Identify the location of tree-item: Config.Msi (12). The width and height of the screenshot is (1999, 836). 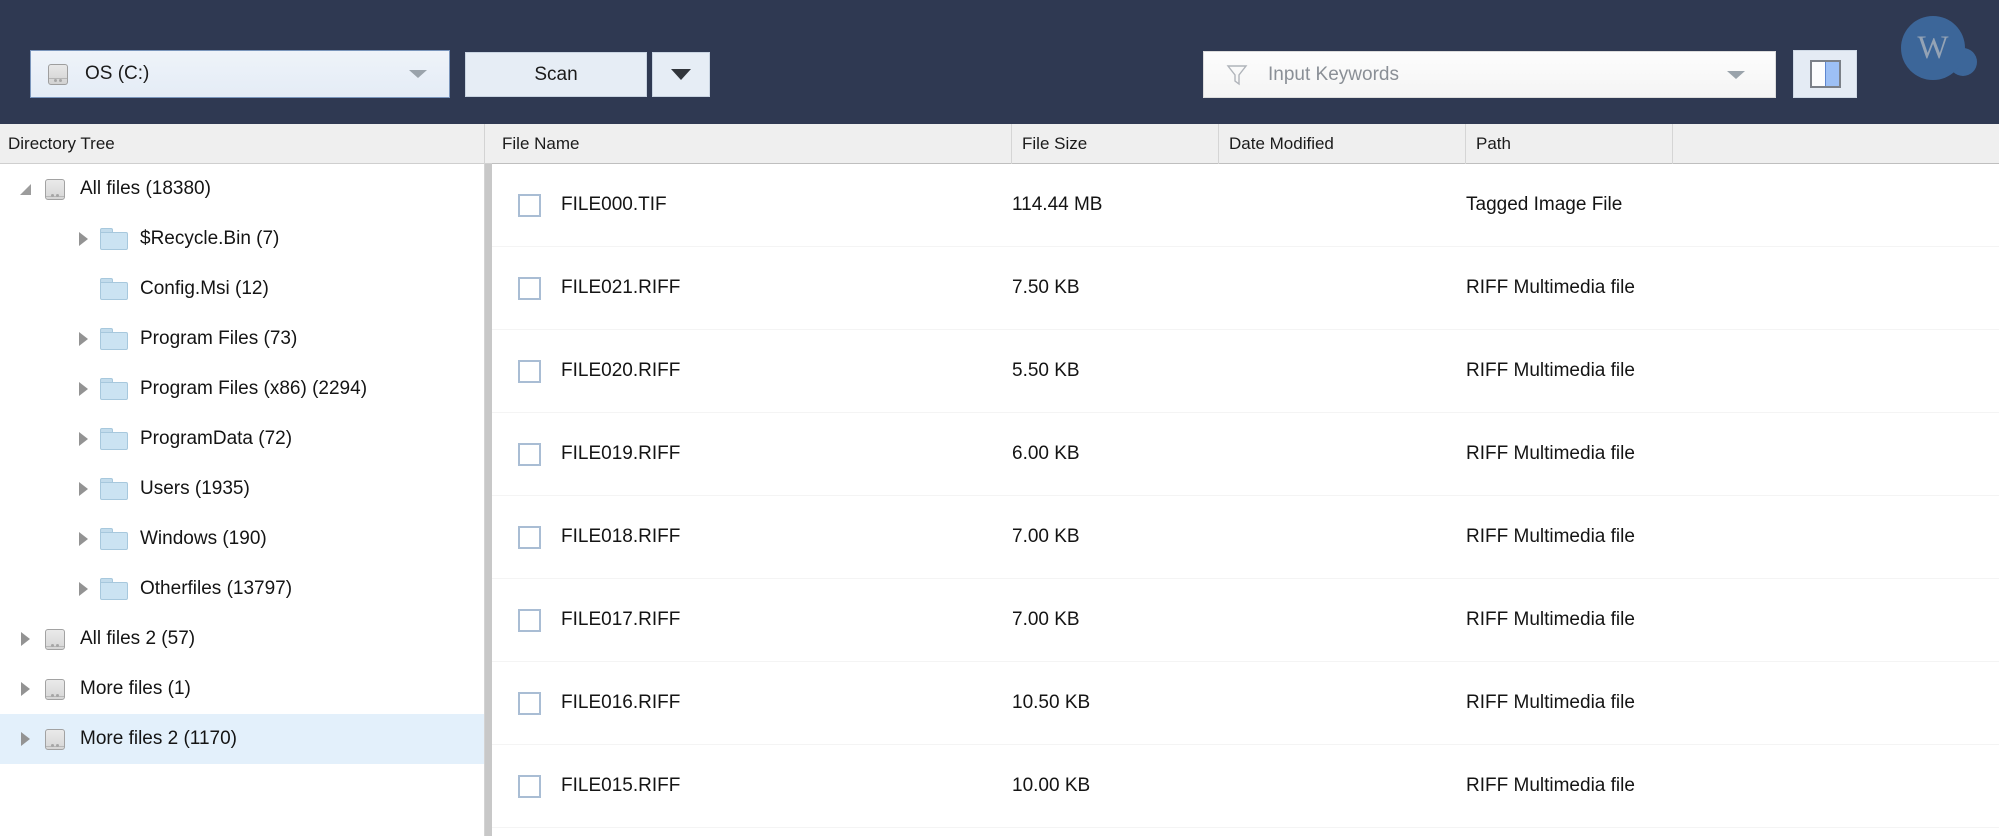
(242, 289).